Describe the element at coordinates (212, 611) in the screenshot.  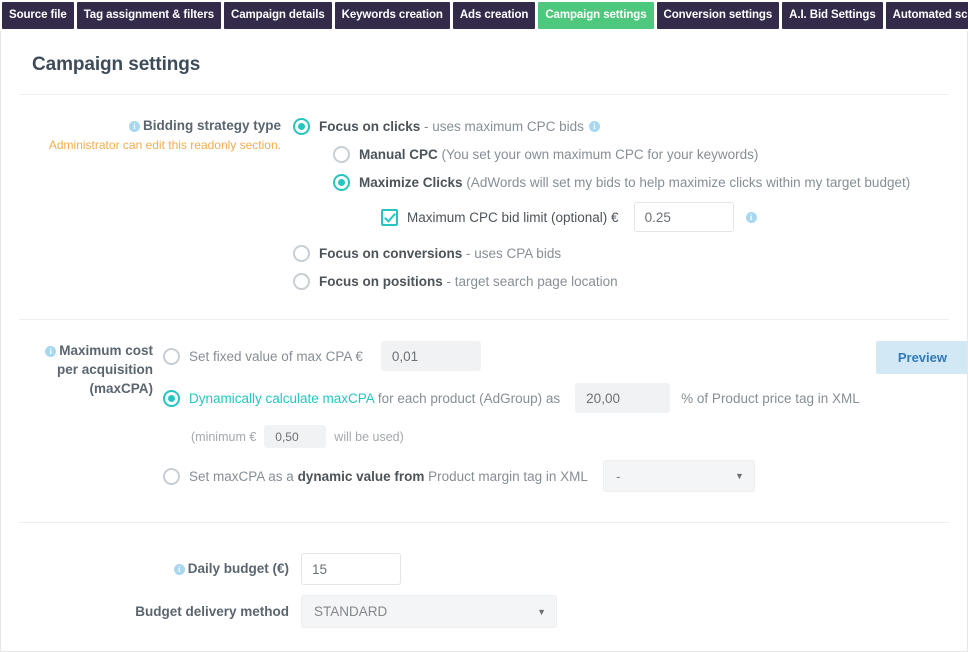
I see `budget-delivery-label: Budget delivery method` at that location.